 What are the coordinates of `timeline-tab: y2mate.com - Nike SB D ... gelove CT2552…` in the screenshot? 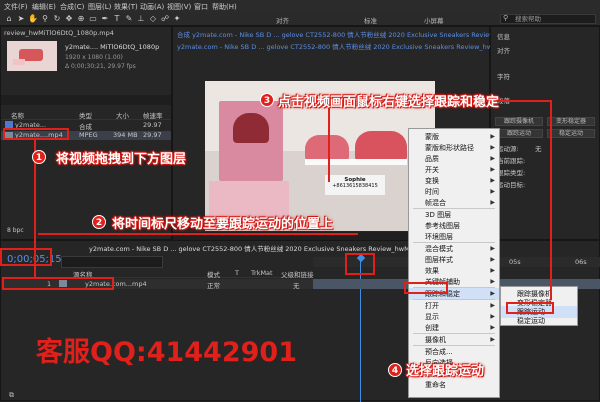 It's located at (276, 248).